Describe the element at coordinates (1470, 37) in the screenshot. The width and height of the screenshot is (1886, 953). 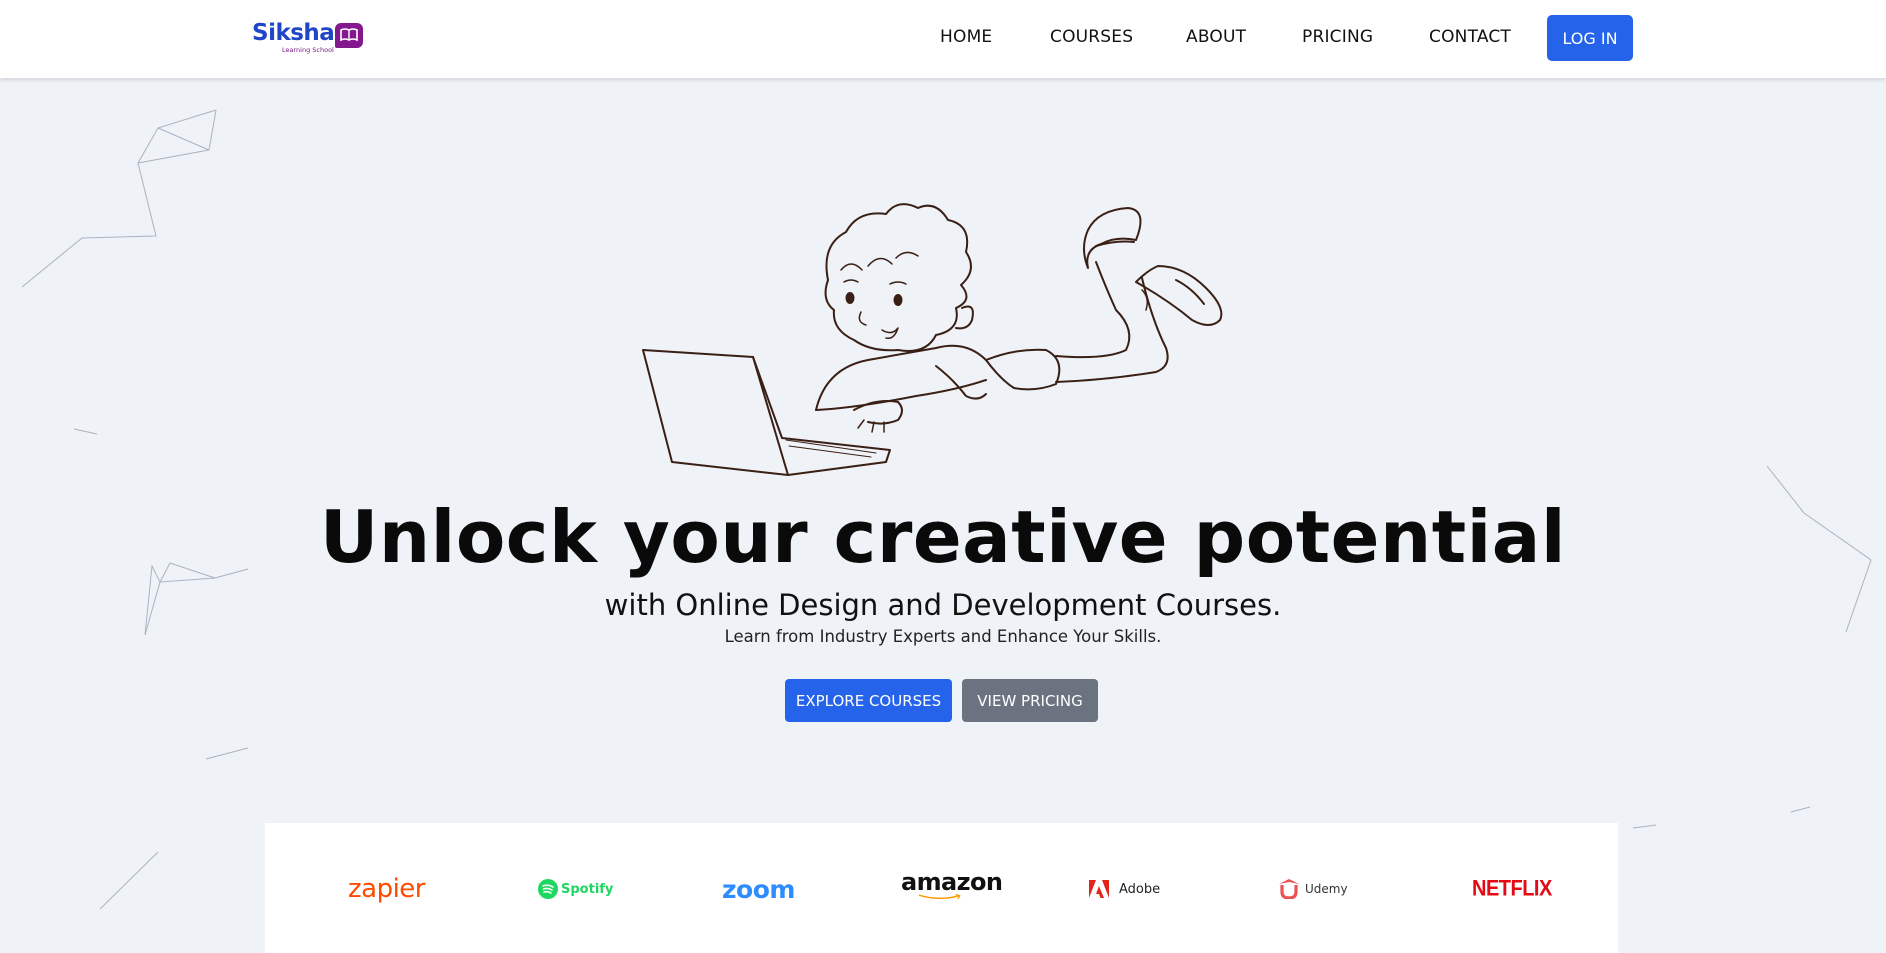
I see `nav-contact: CONTACT` at that location.